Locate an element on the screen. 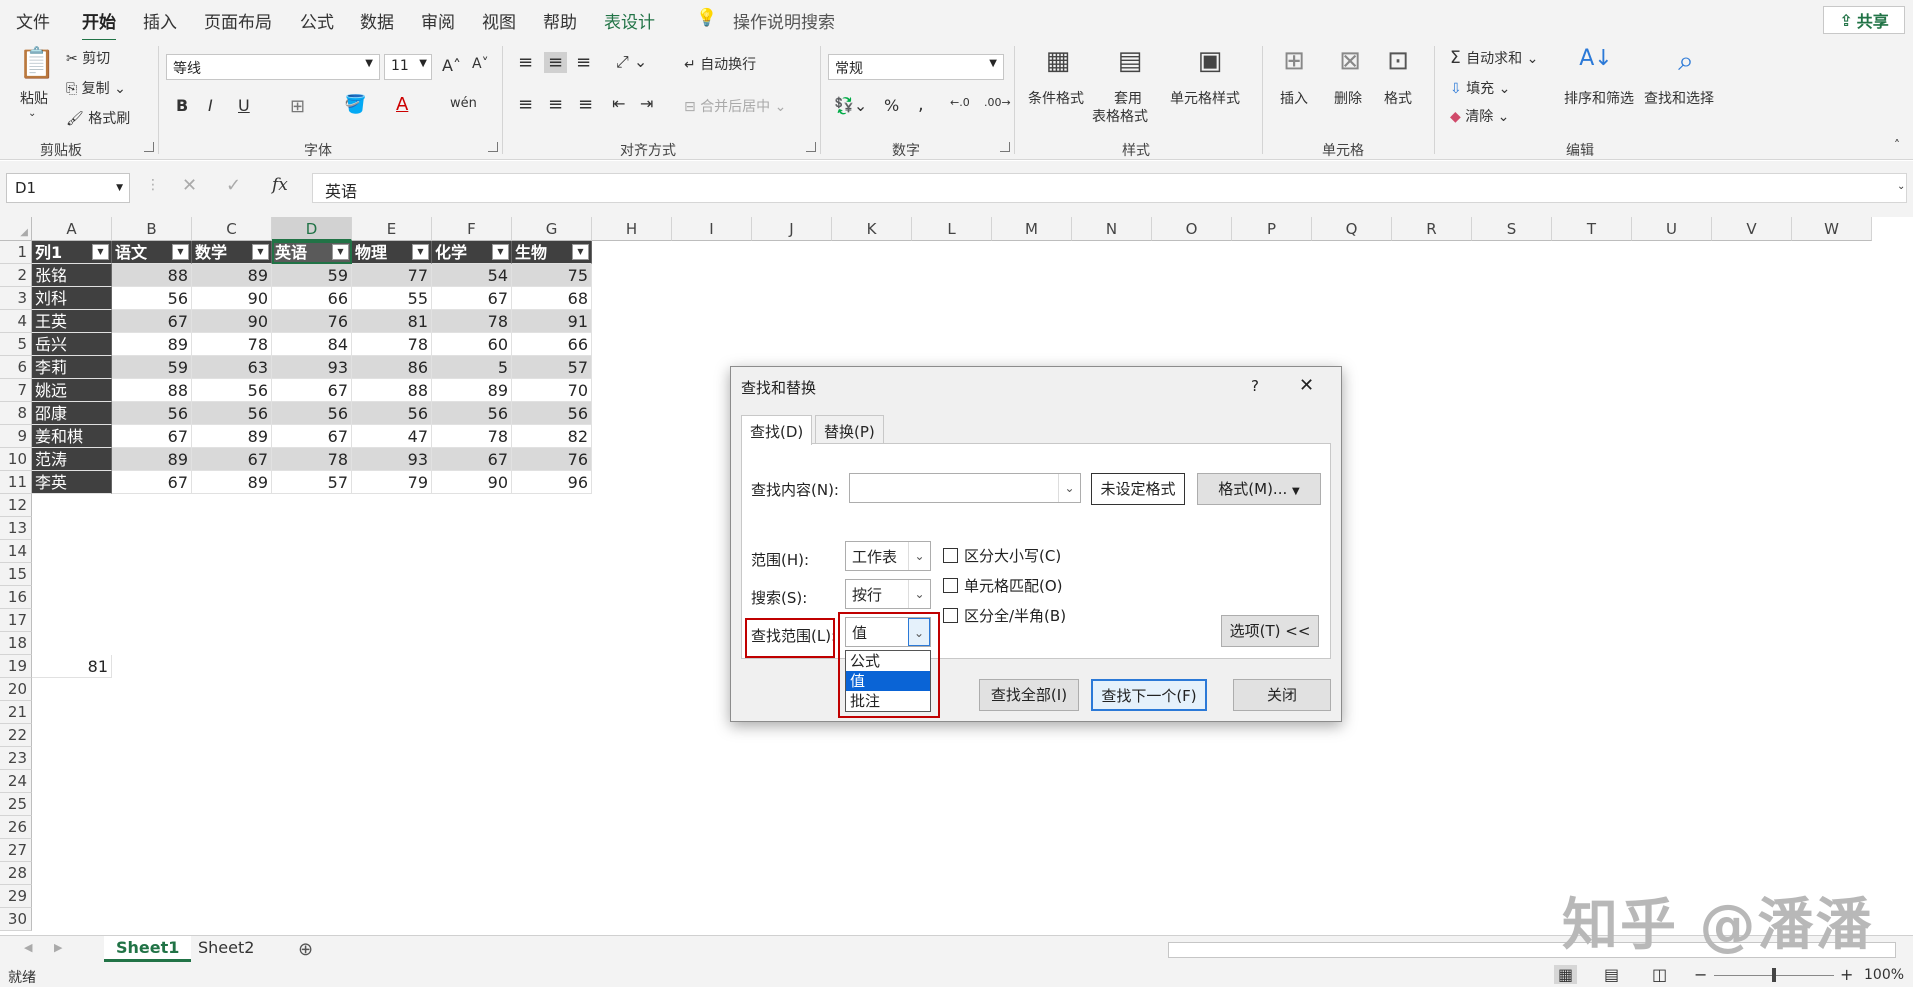 The height and width of the screenshot is (987, 1913). row-header: 30 is located at coordinates (16, 919).